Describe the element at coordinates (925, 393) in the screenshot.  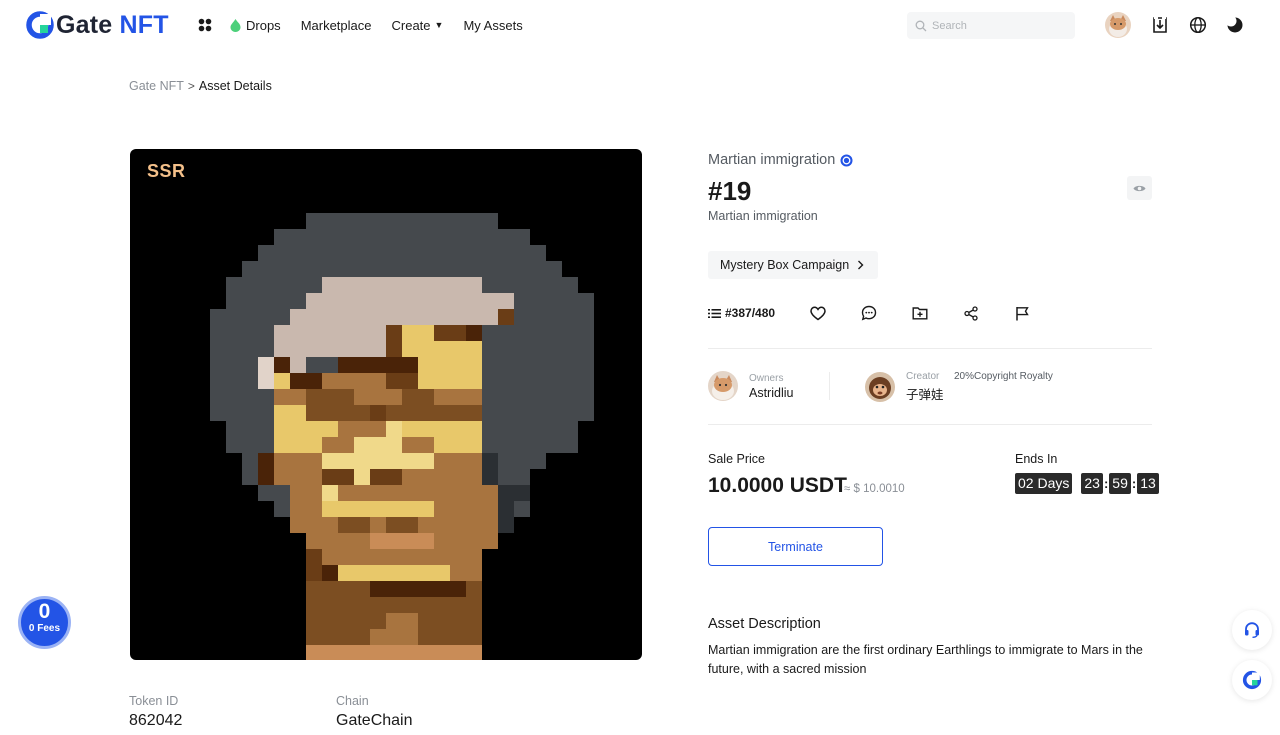
I see `creator-name: 子弹娃` at that location.